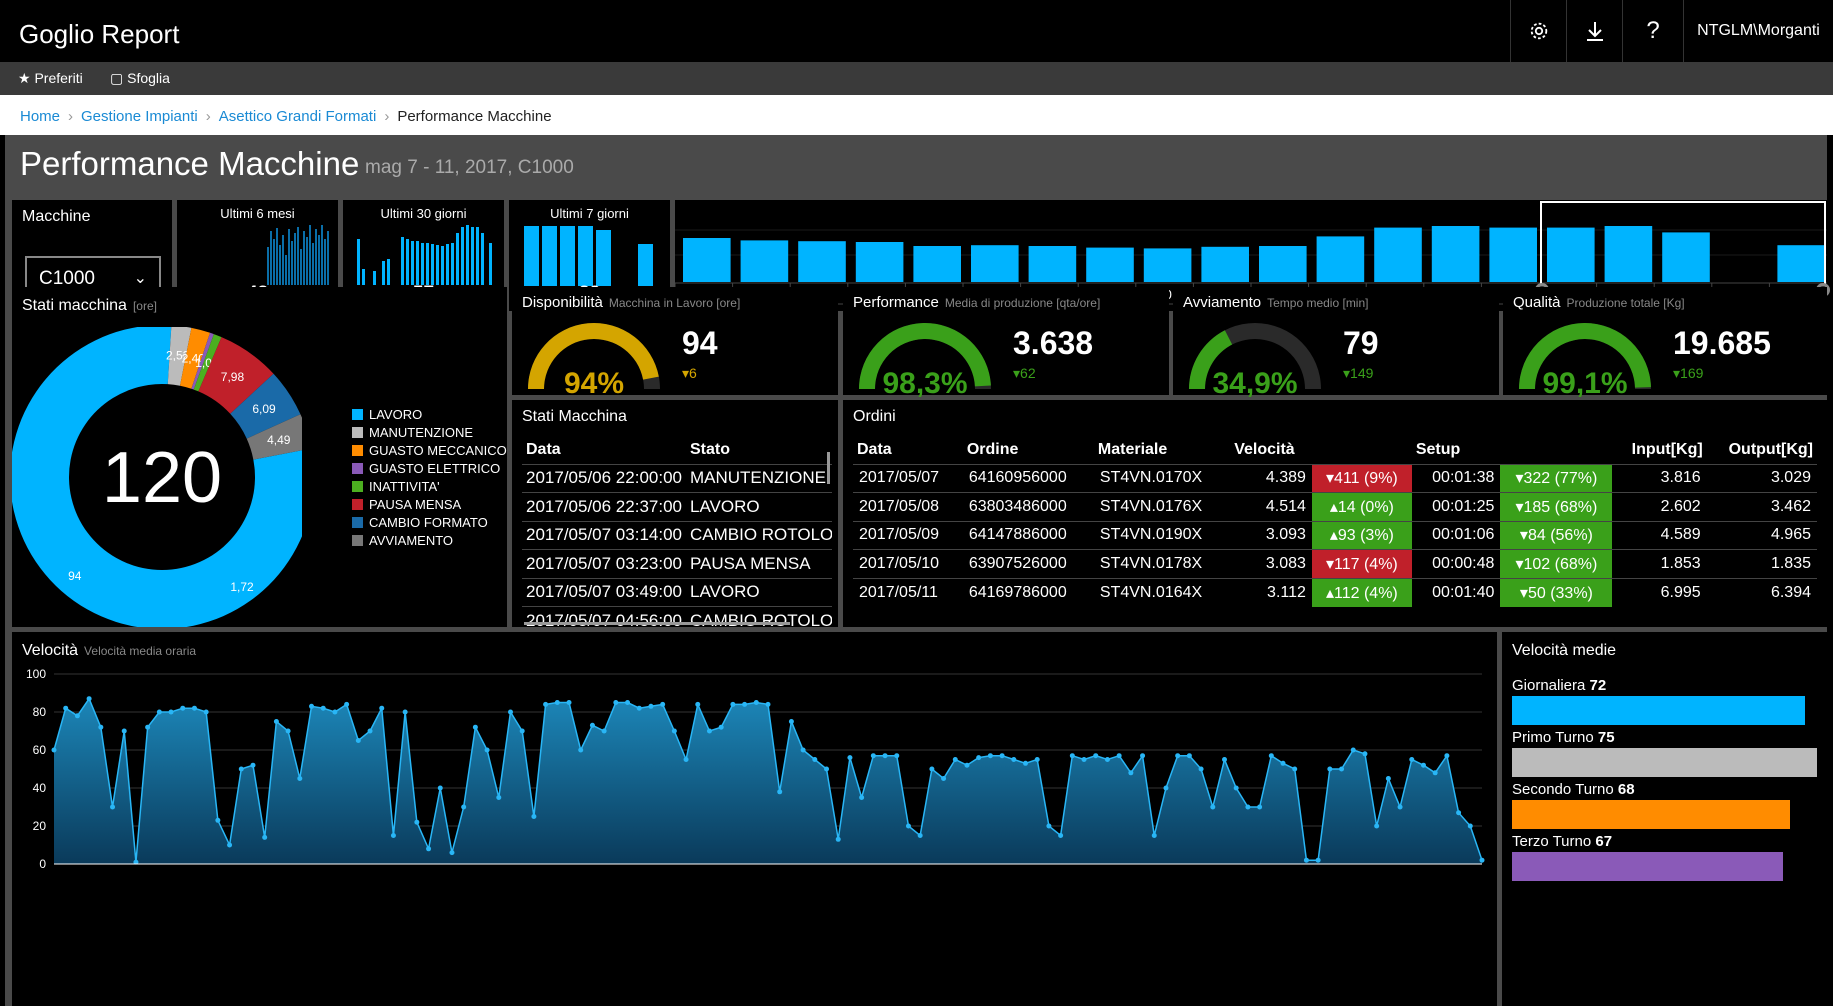  What do you see at coordinates (1538, 31) in the screenshot?
I see `settings-button` at bounding box center [1538, 31].